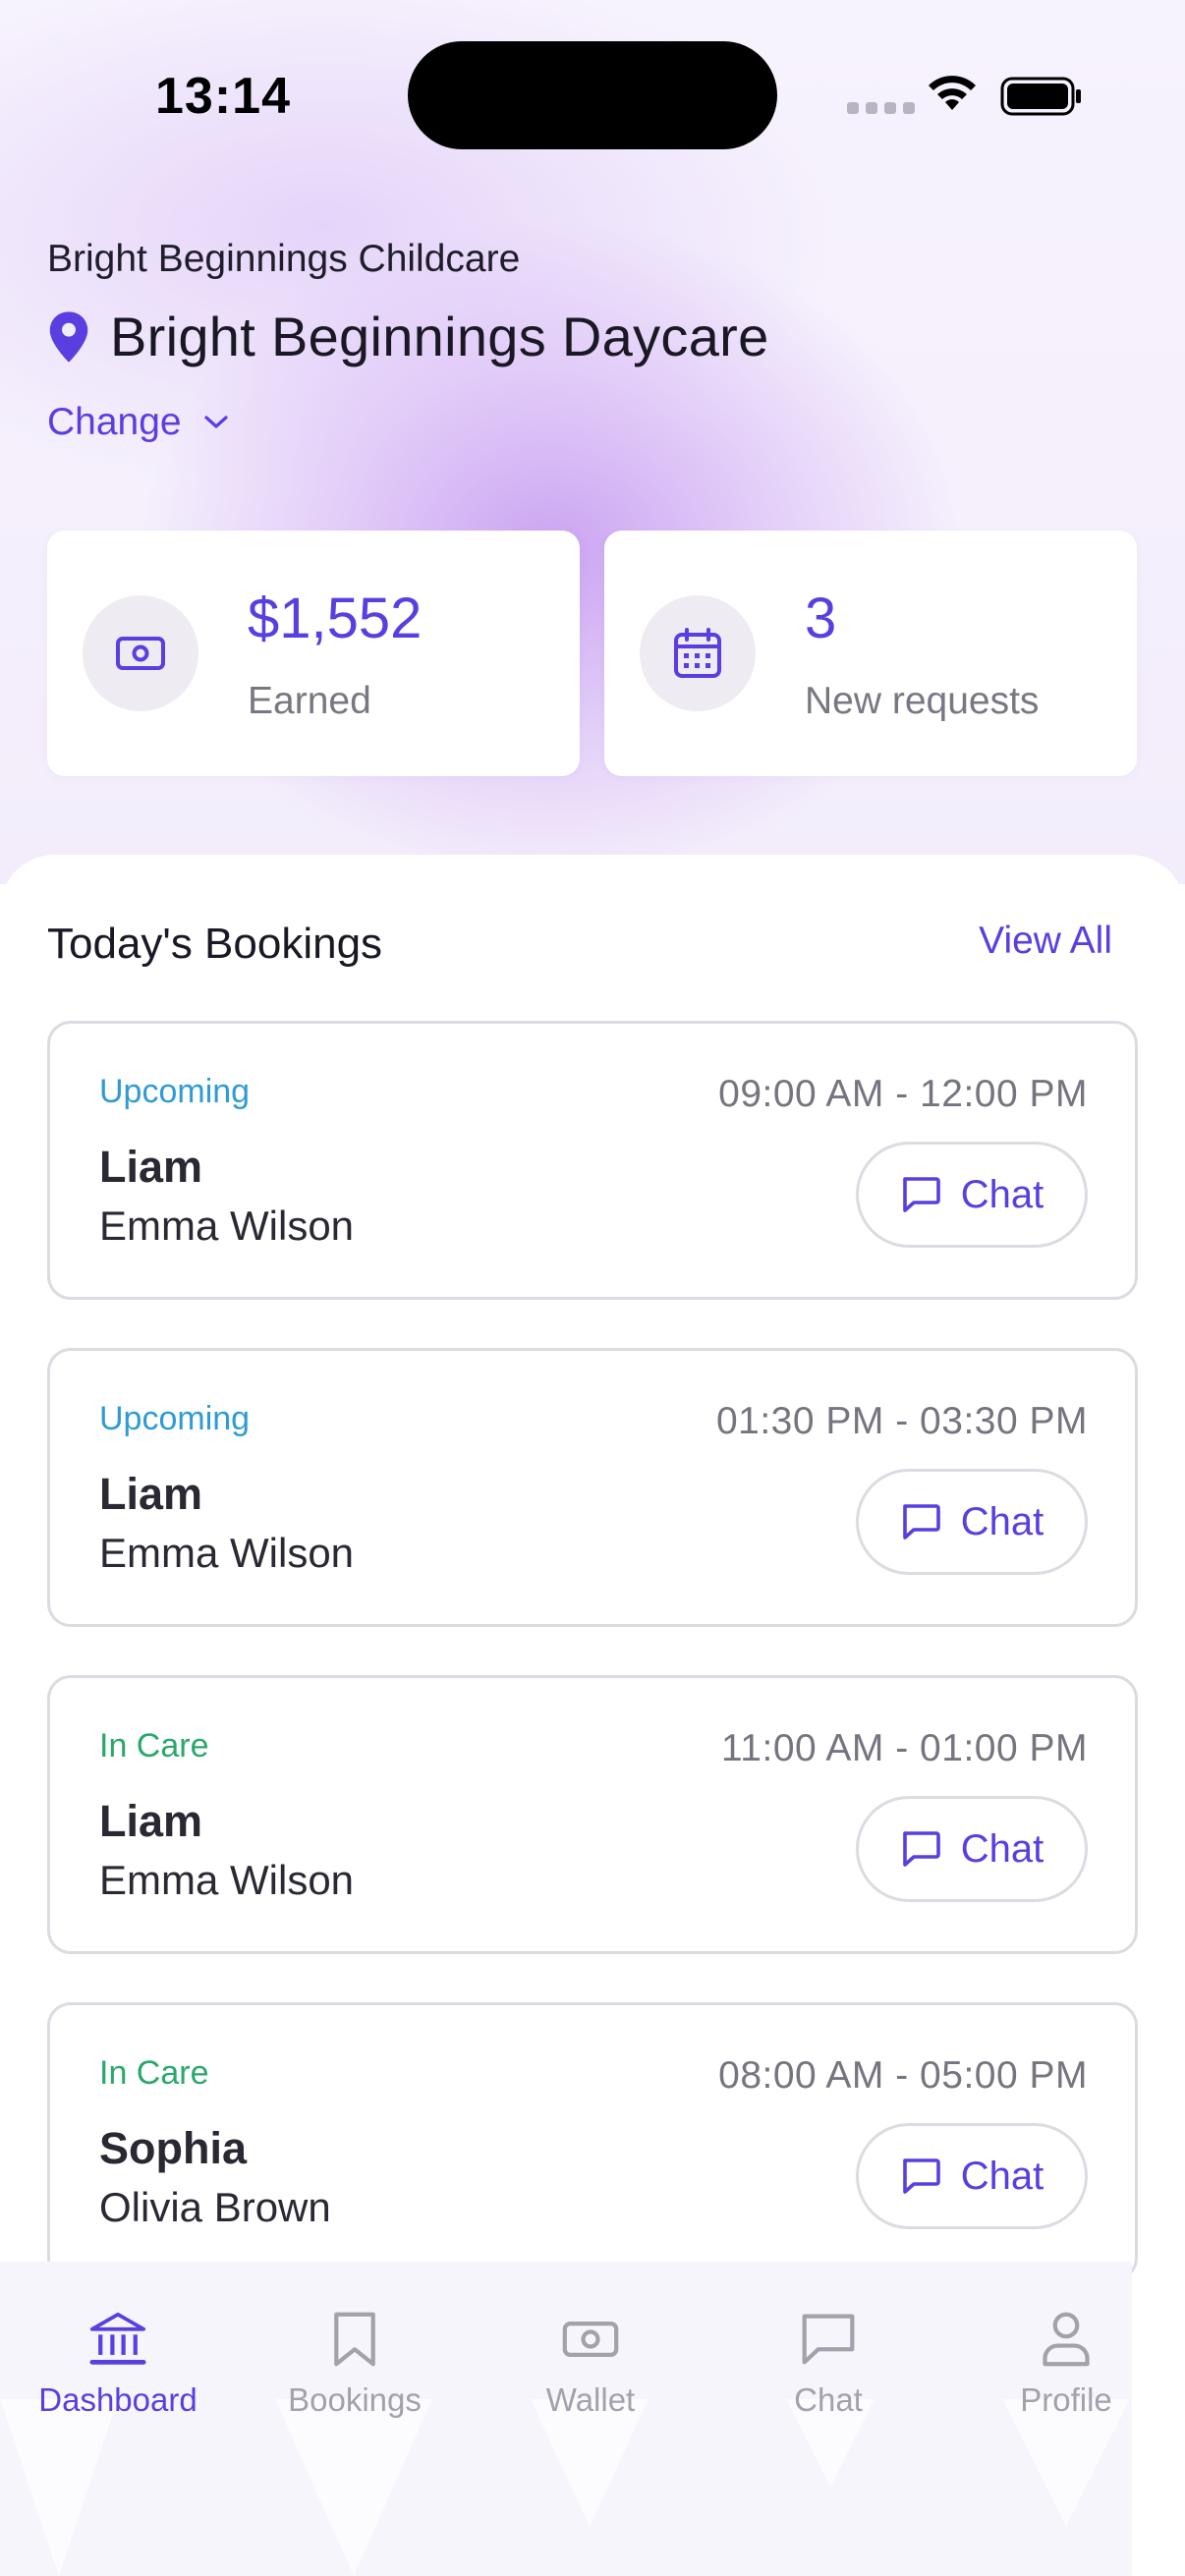 This screenshot has width=1185, height=2576. I want to click on tab-bookings: Bookings, so click(355, 2340).